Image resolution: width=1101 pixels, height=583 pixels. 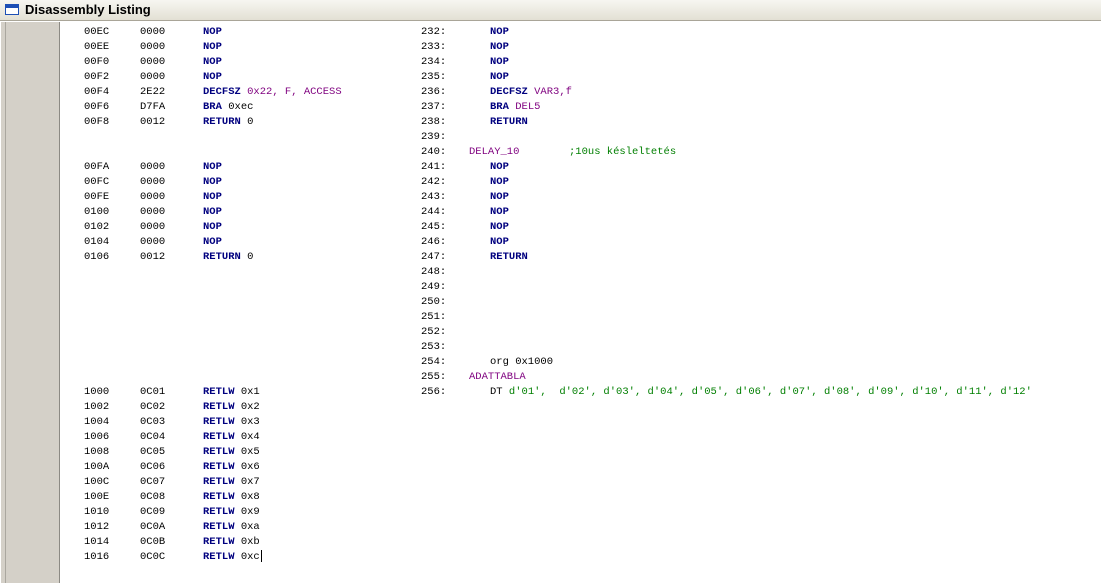 I want to click on disasm-instruction: RETLW 0xb, so click(x=231, y=542).